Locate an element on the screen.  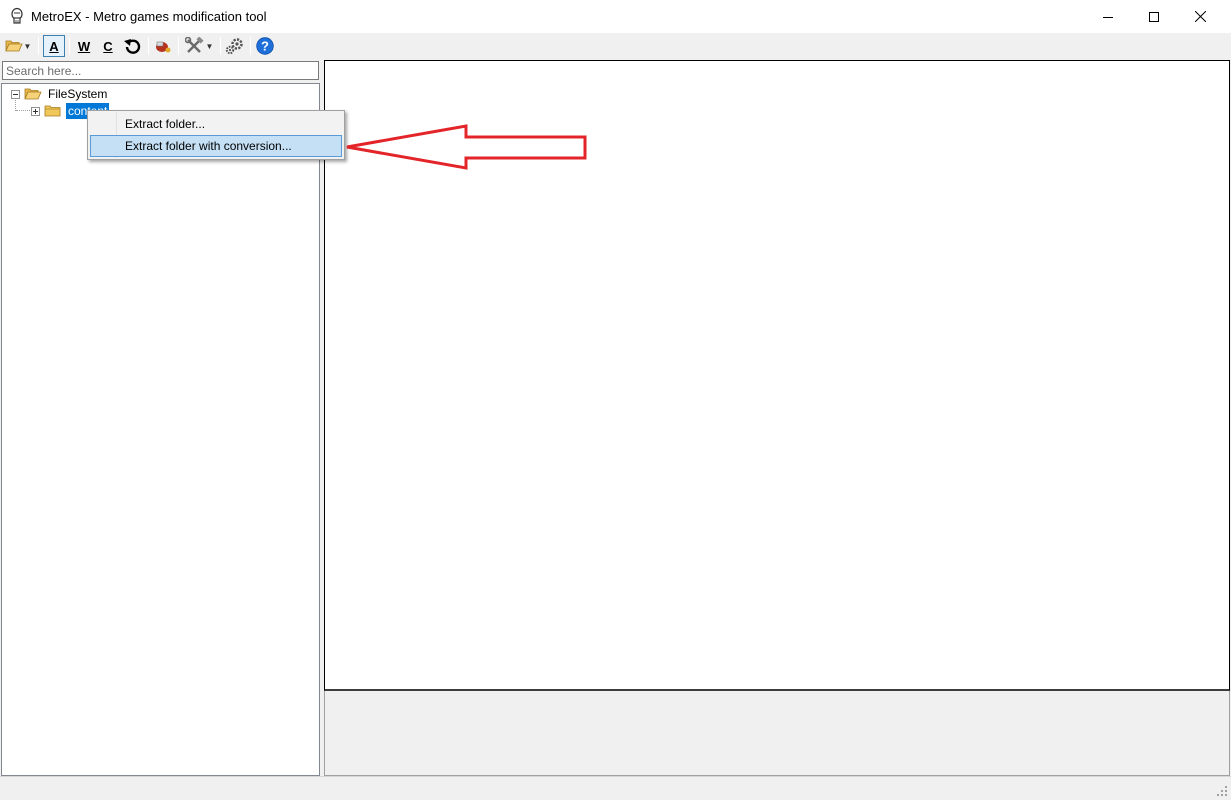
open-button: ▼ is located at coordinates (18, 46).